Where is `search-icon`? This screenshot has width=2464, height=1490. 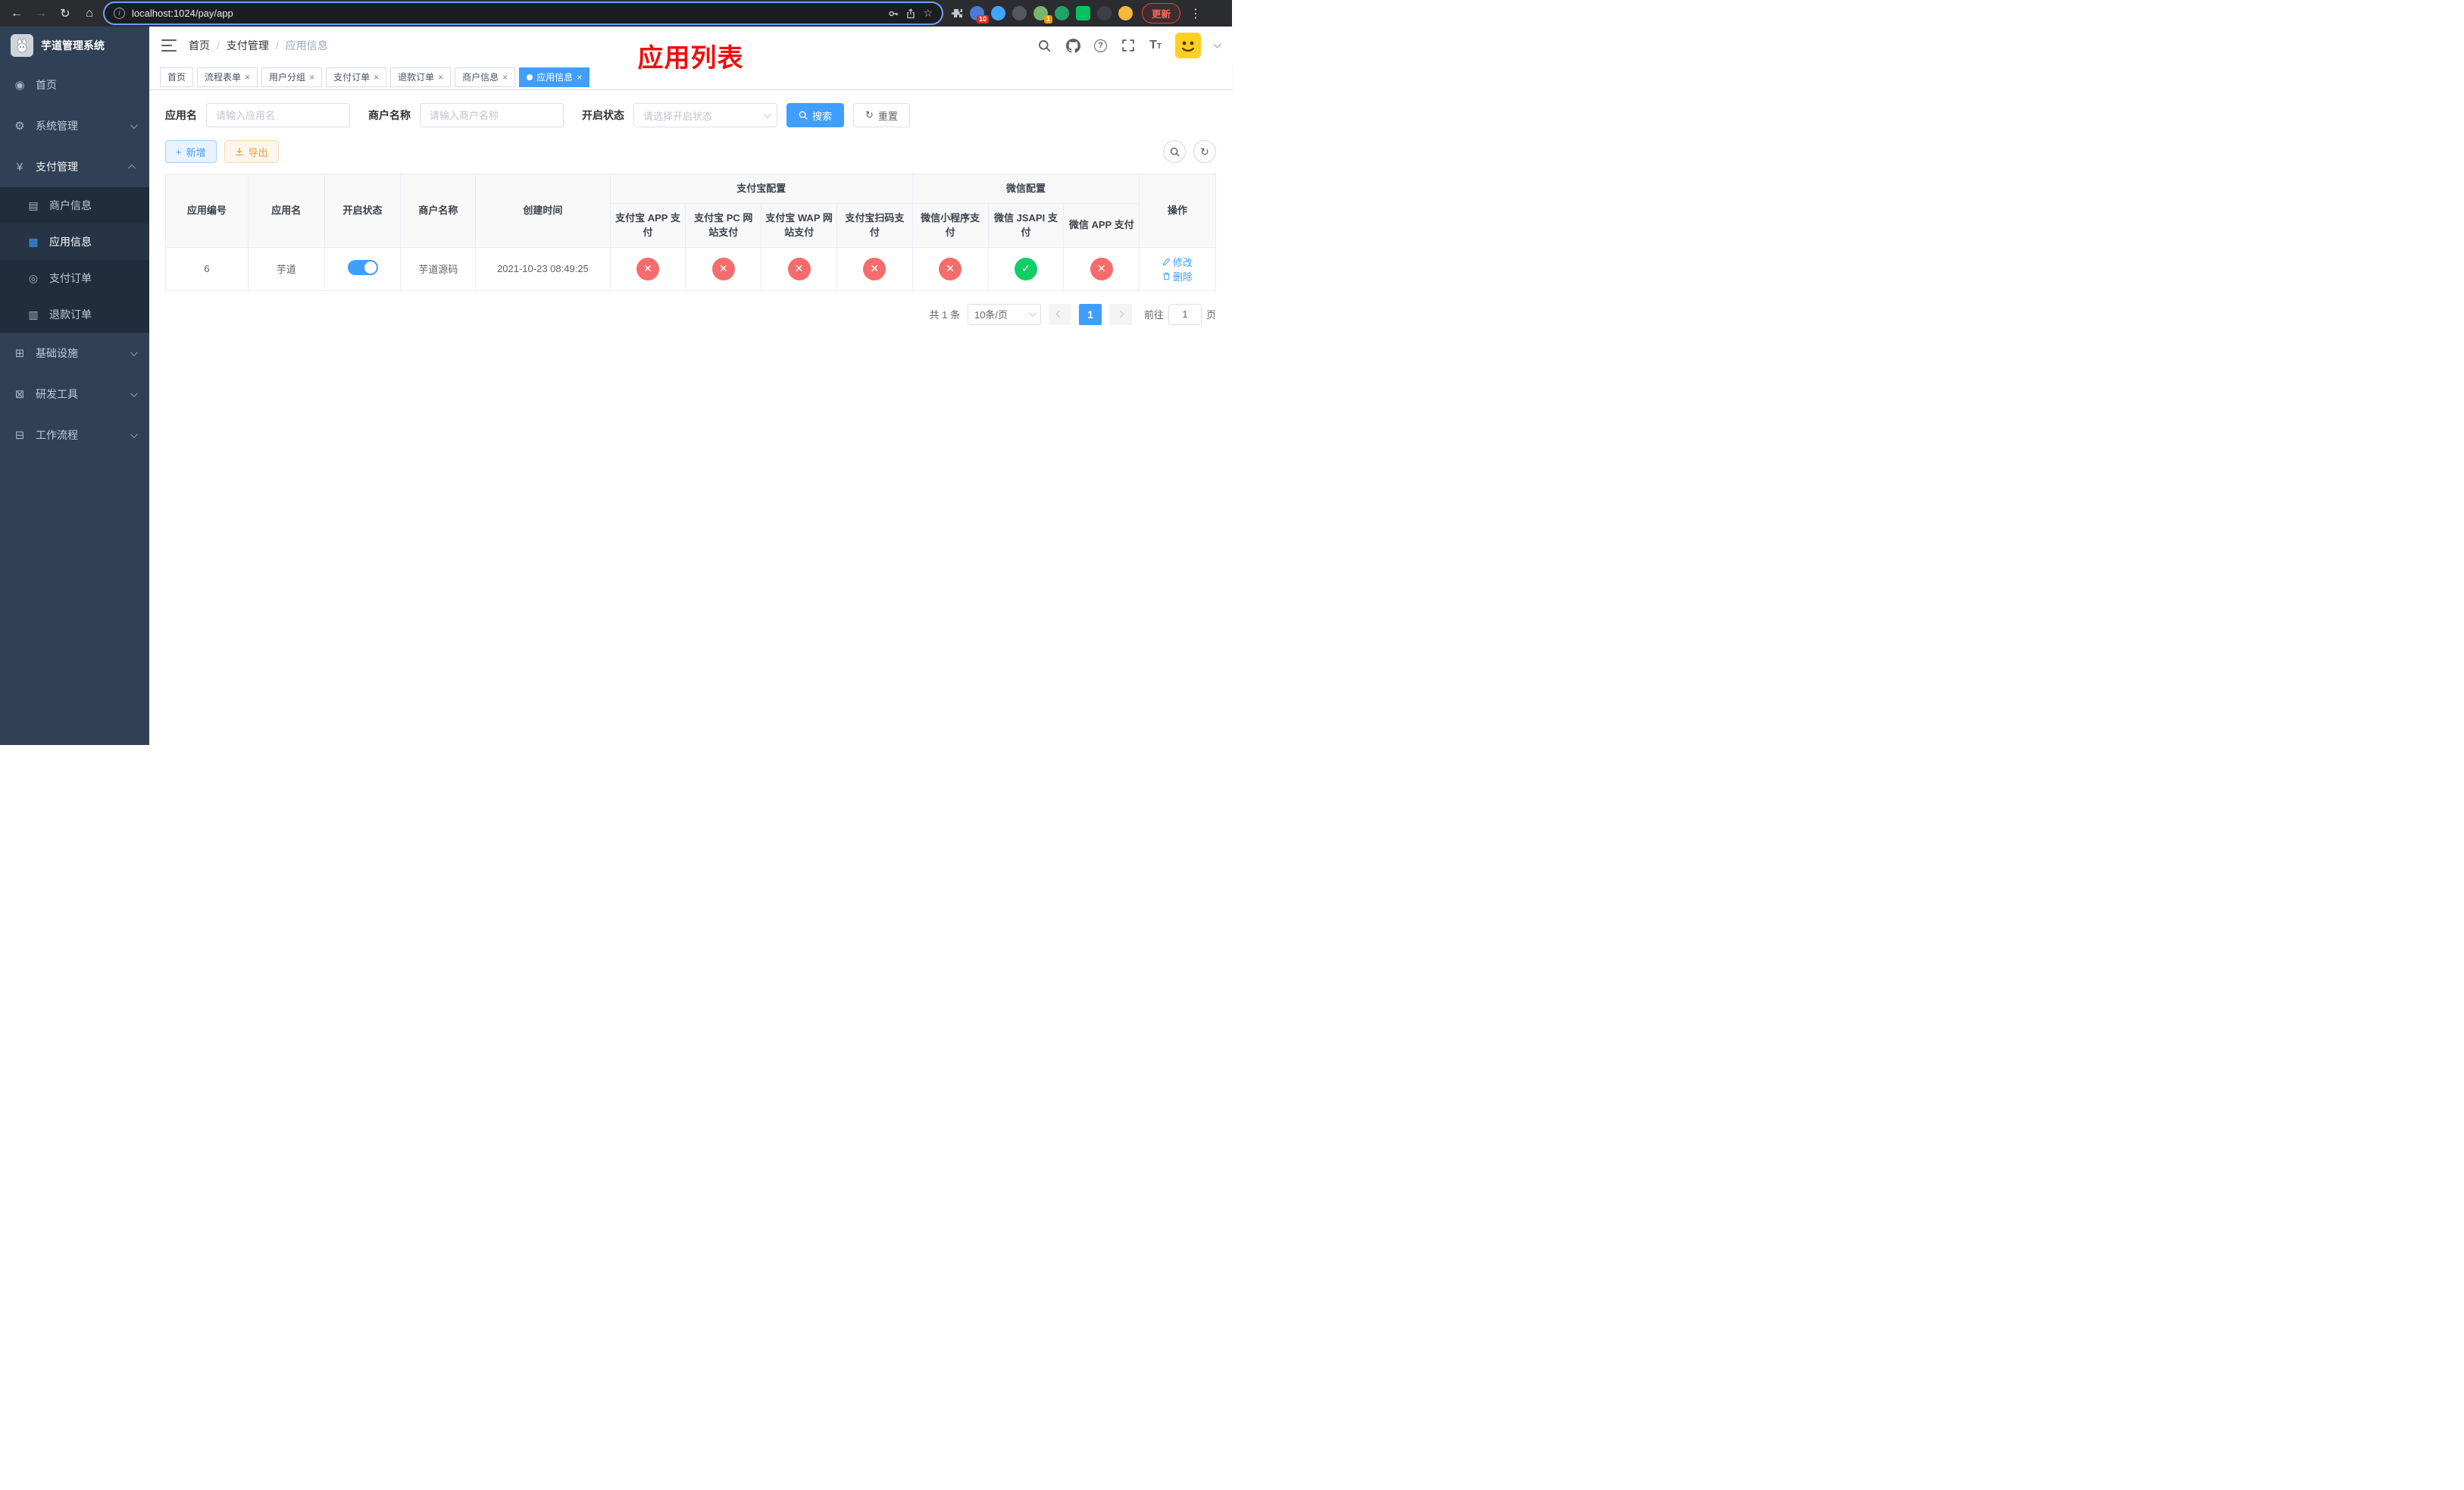
search-icon is located at coordinates (1044, 45).